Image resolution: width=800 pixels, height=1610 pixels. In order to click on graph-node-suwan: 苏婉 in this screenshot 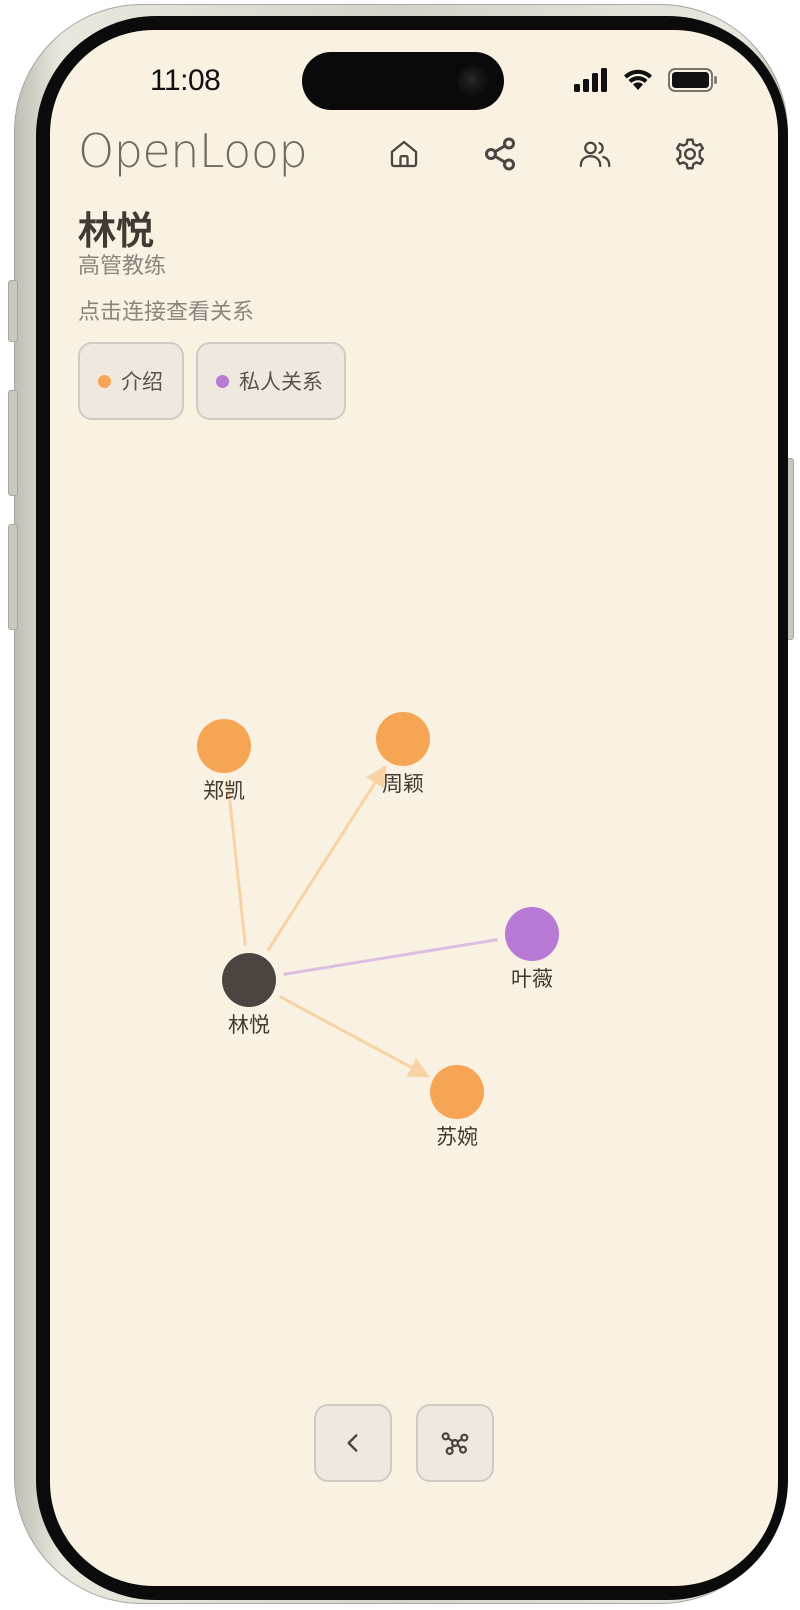, I will do `click(457, 1107)`.